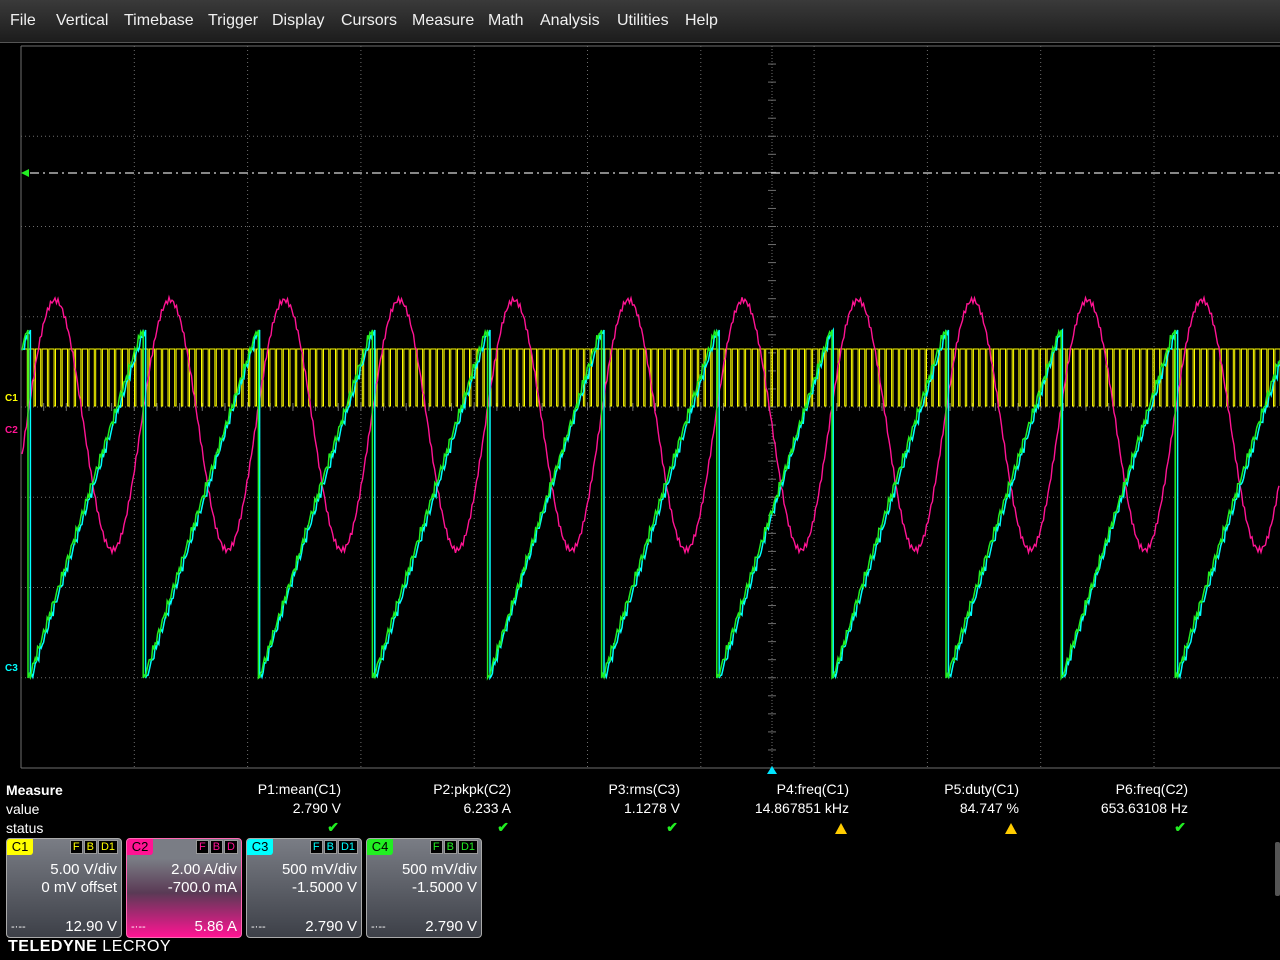 Image resolution: width=1280 pixels, height=960 pixels. I want to click on brand-logo: TELEDYNE LECROY, so click(90, 946).